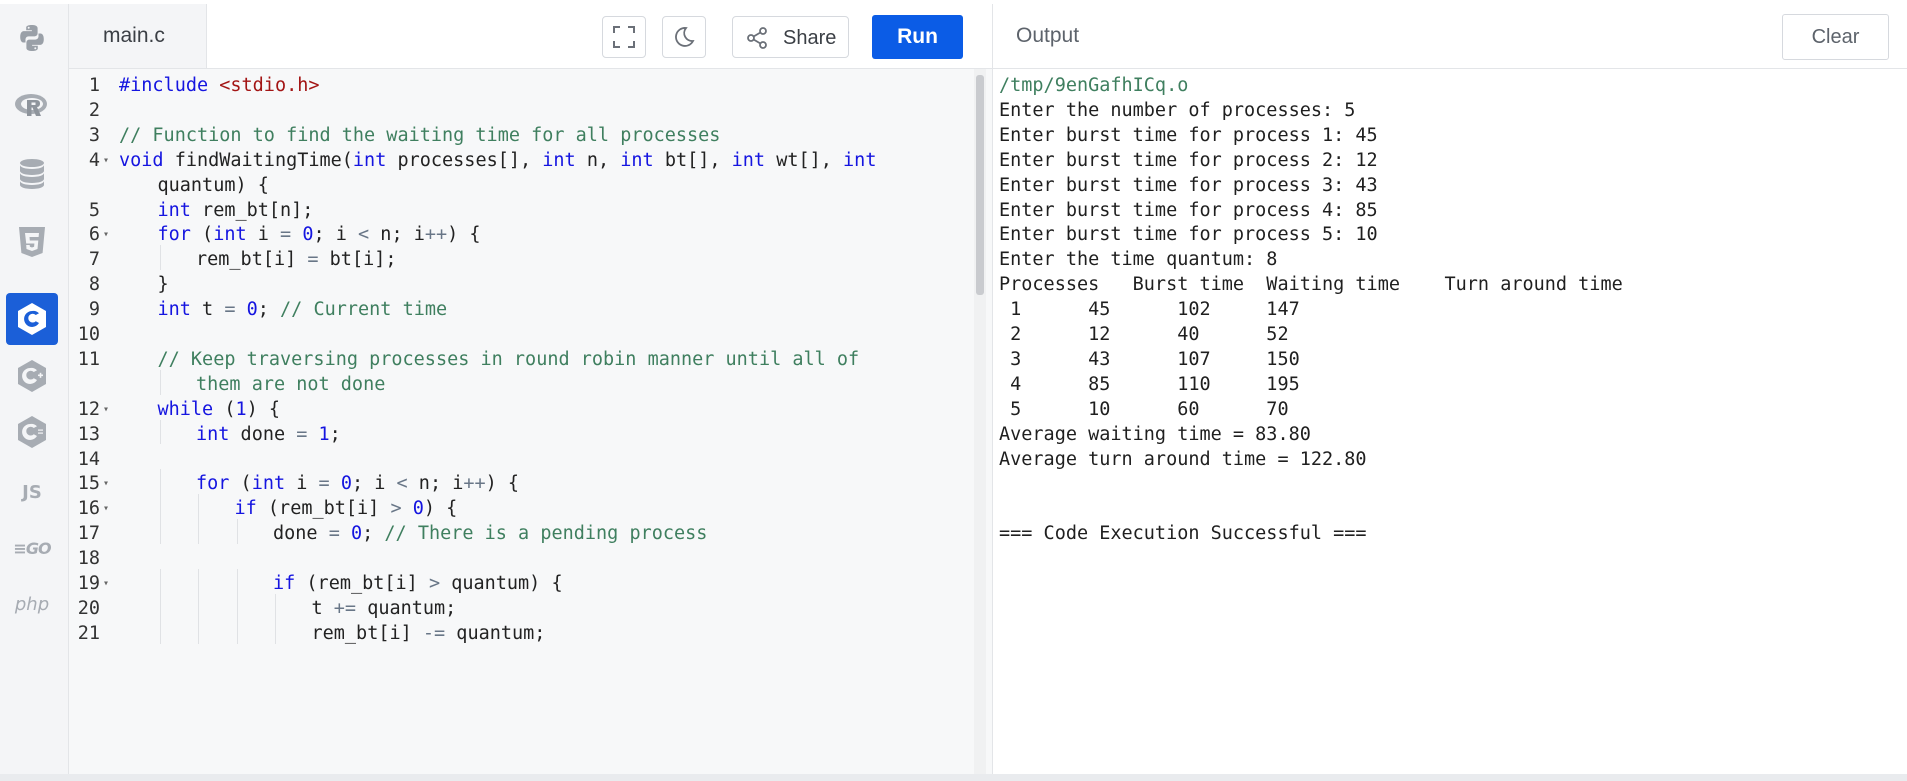 Image resolution: width=1907 pixels, height=781 pixels. I want to click on code-token: i, so click(302, 484).